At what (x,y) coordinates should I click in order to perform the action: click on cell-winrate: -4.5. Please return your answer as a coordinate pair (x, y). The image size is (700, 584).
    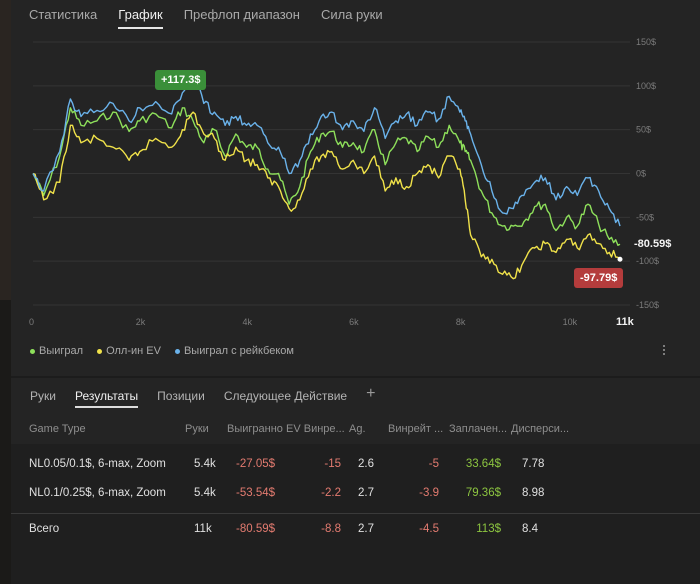
    Looking at the image, I should click on (429, 529).